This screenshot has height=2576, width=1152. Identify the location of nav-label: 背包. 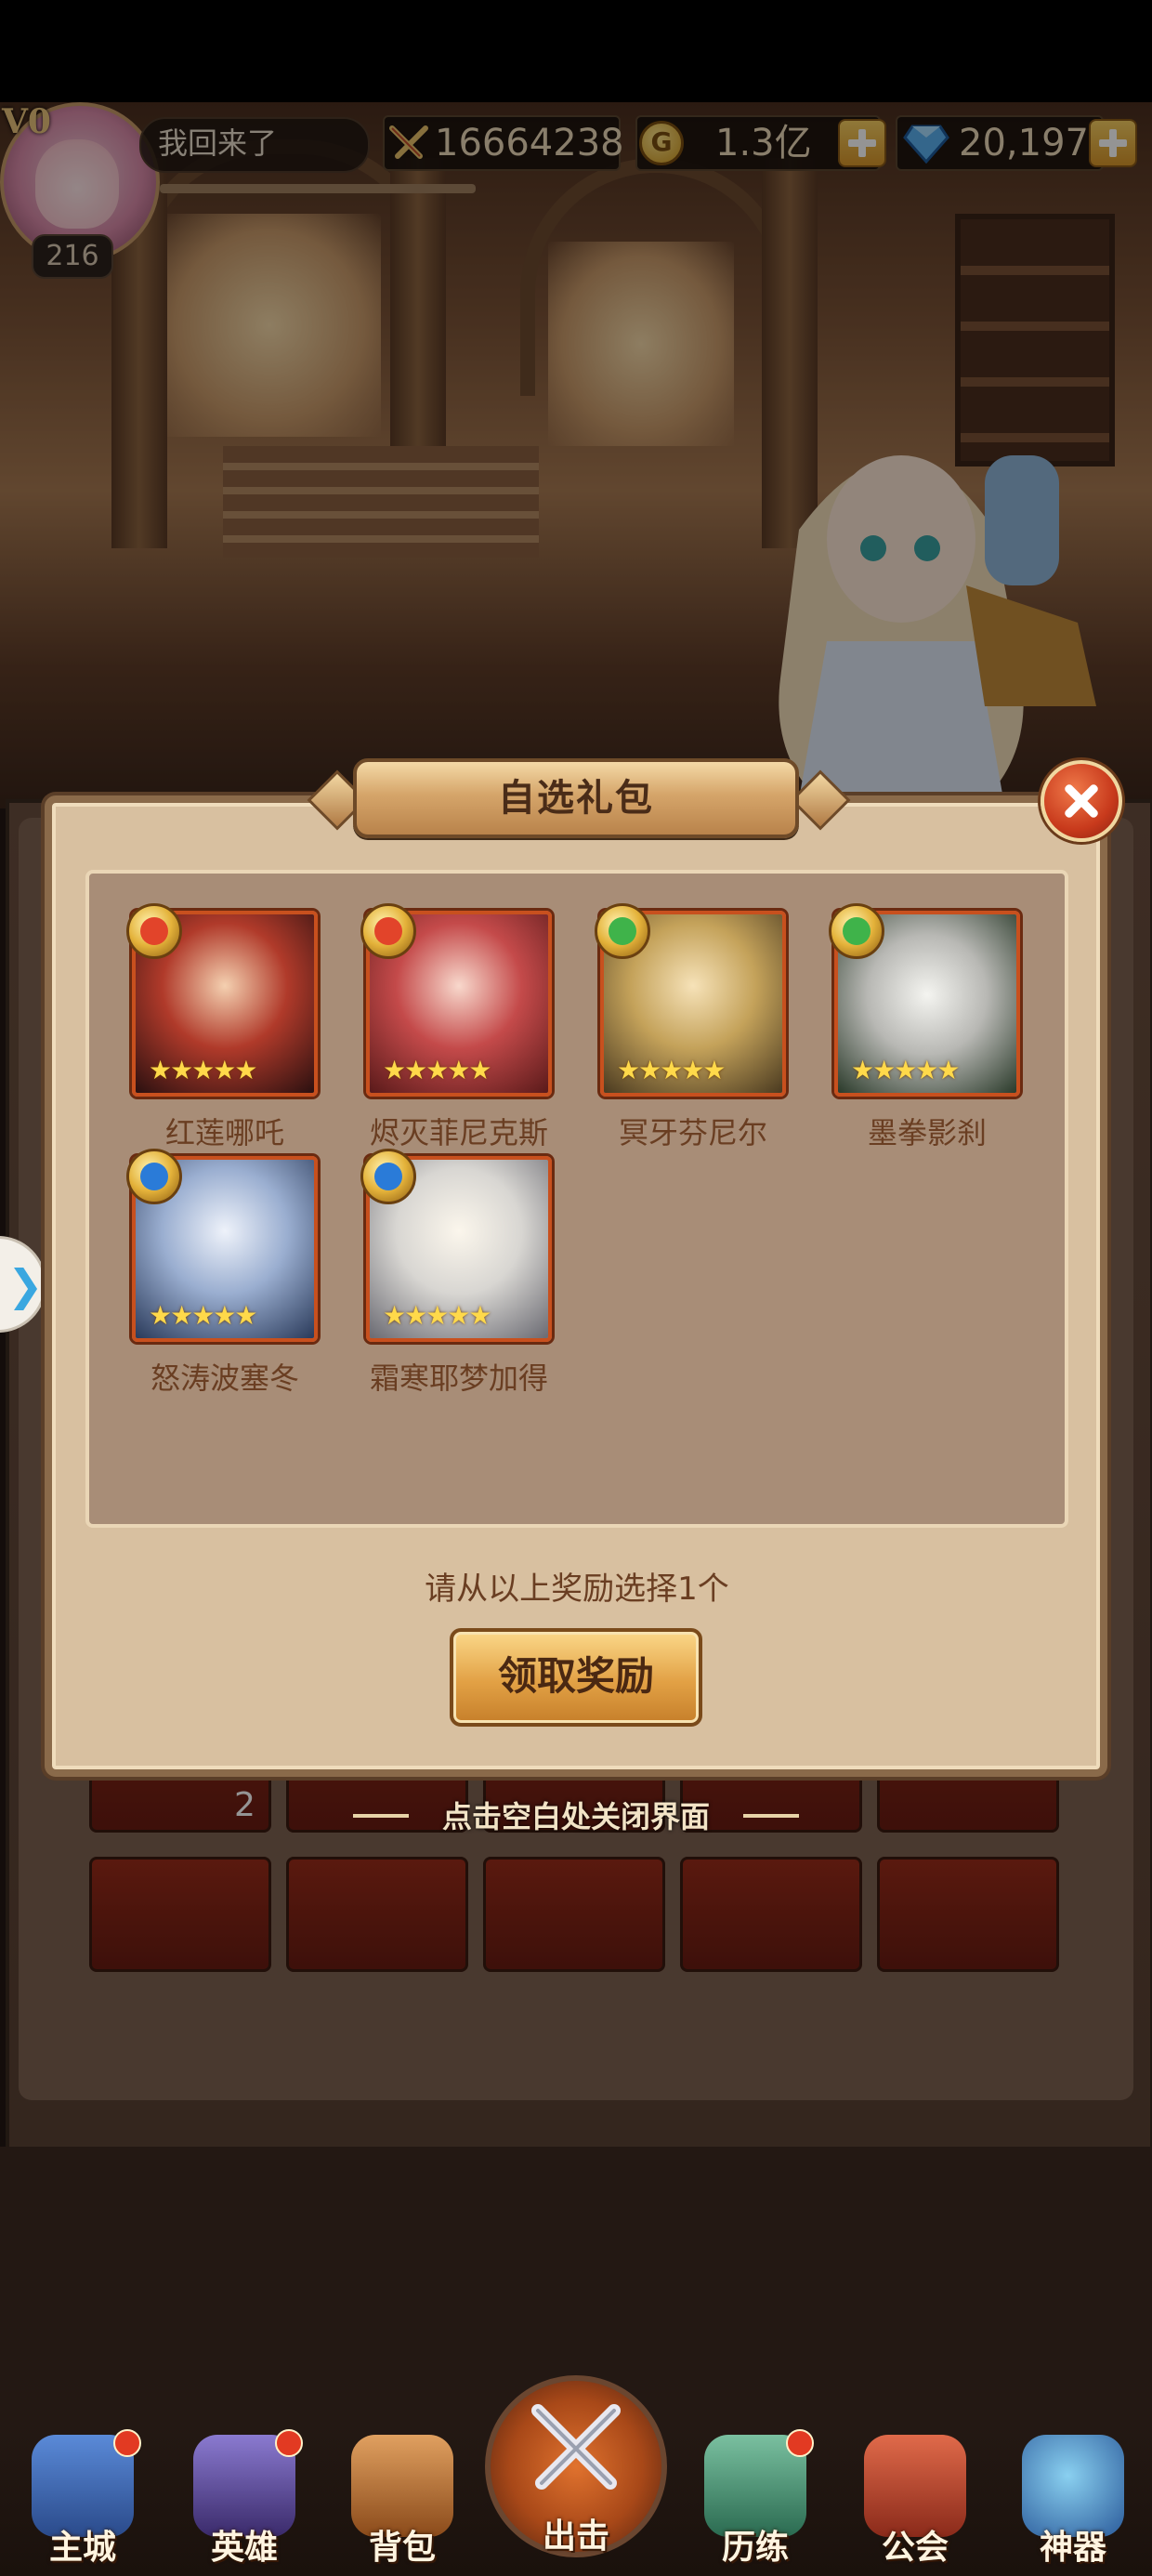
(402, 2548).